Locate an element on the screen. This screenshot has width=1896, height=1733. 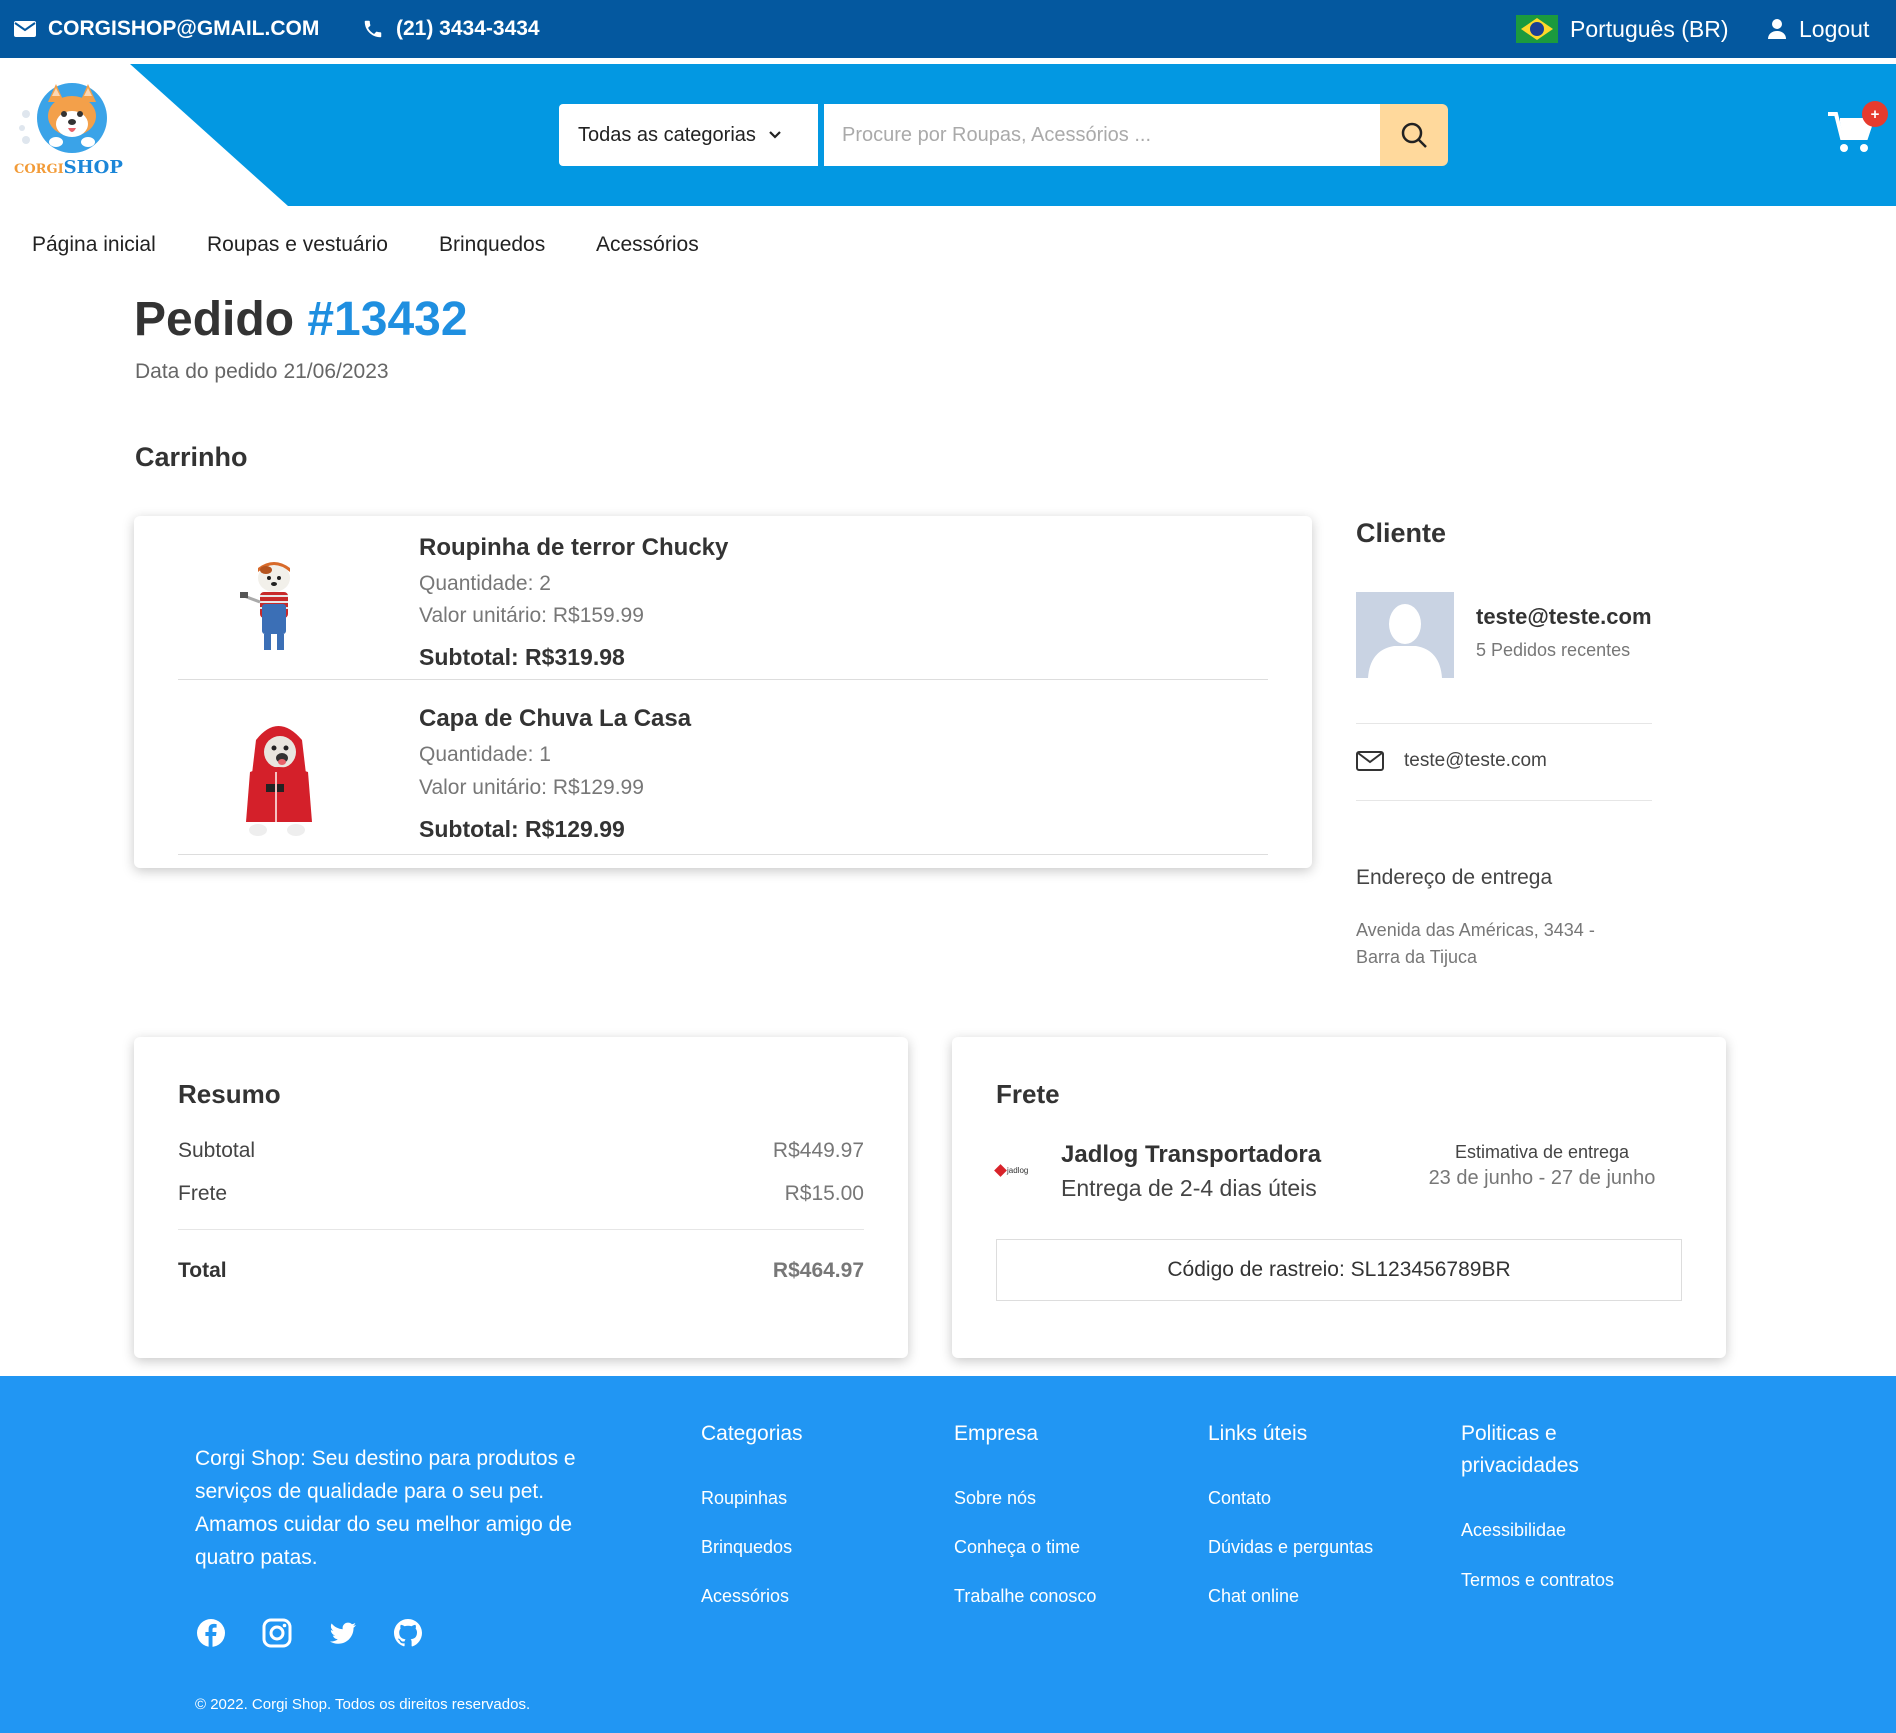
client-contact-email: teste@teste.com is located at coordinates (1451, 761).